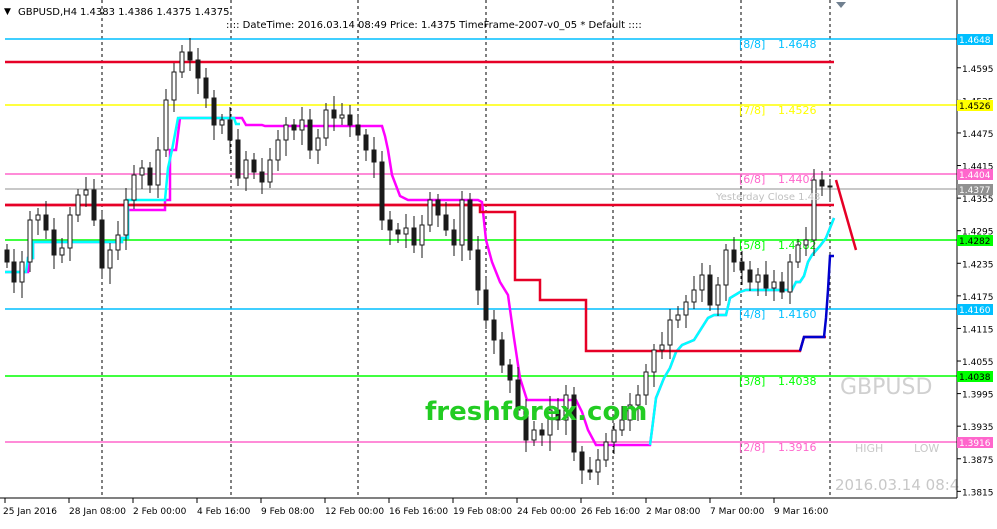 The image size is (997, 529). I want to click on level-value: 1.4648, so click(797, 44).